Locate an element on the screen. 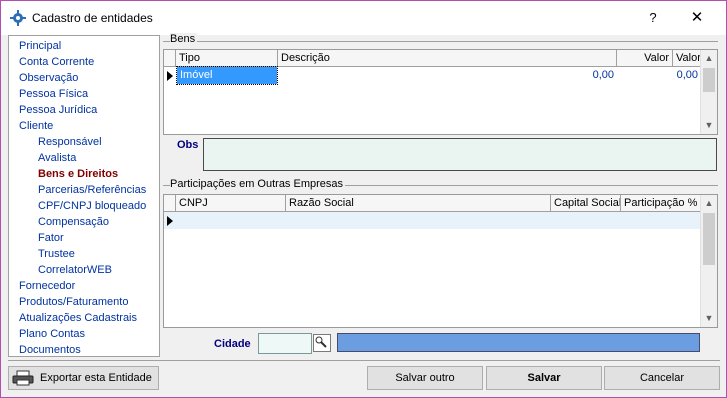  sidebar-item-trustee: Trustee is located at coordinates (56, 254).